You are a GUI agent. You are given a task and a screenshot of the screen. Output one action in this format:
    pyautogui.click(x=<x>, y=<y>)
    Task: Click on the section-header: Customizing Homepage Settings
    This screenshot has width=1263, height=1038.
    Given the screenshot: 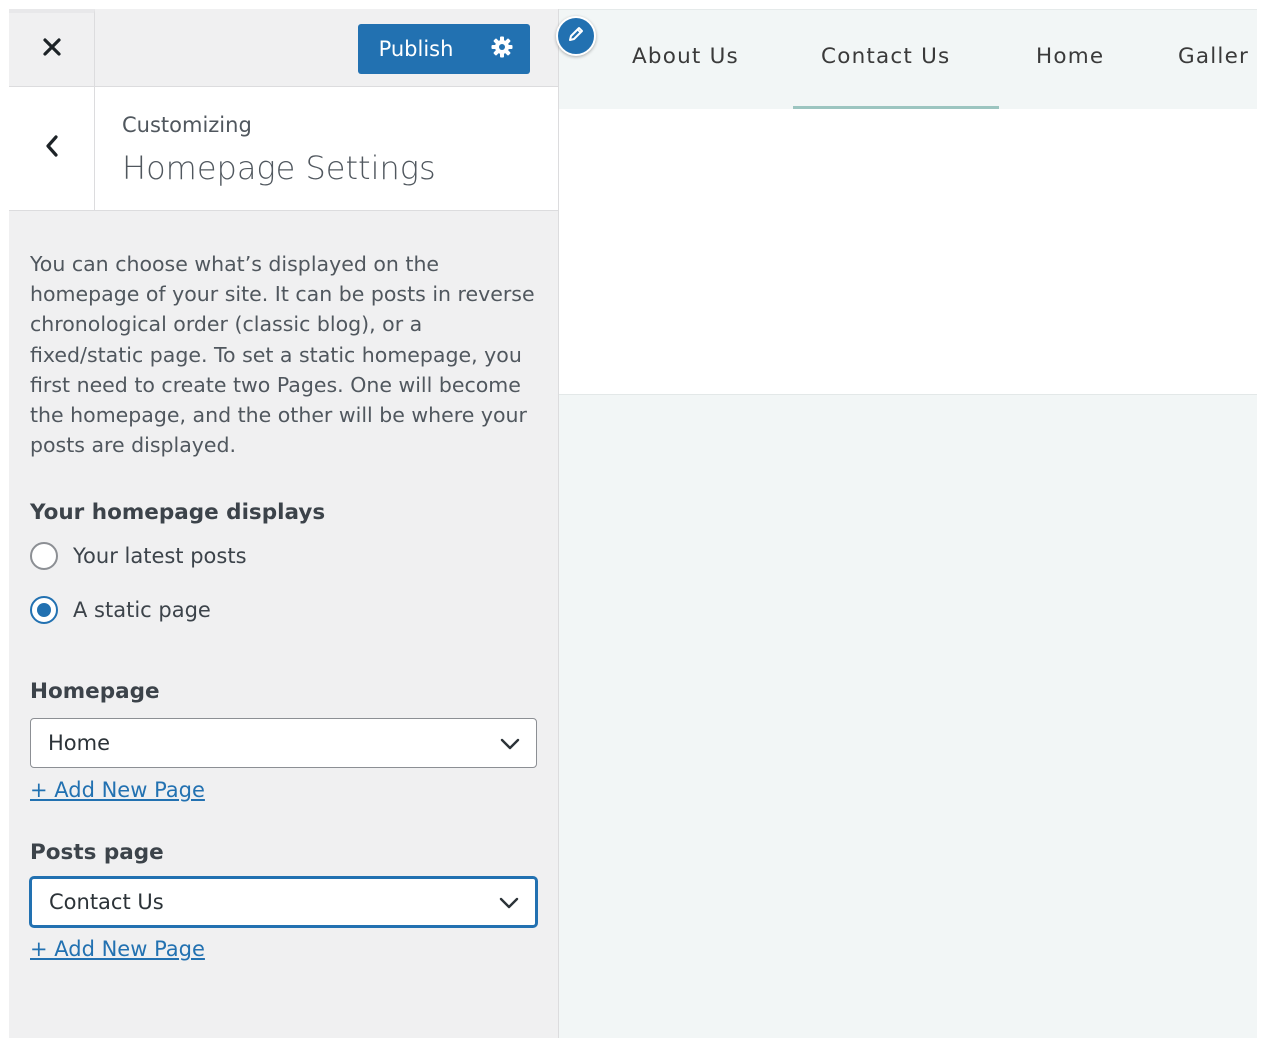 What is the action you would take?
    pyautogui.click(x=283, y=149)
    